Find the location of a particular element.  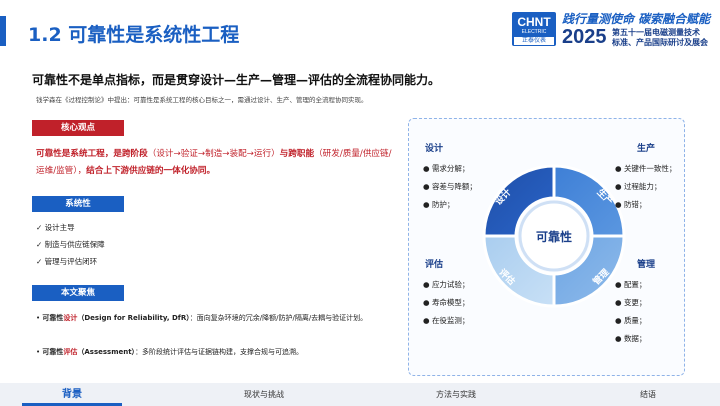

conference-line-1: 第五十一届电磁测量技术 is located at coordinates (656, 32).